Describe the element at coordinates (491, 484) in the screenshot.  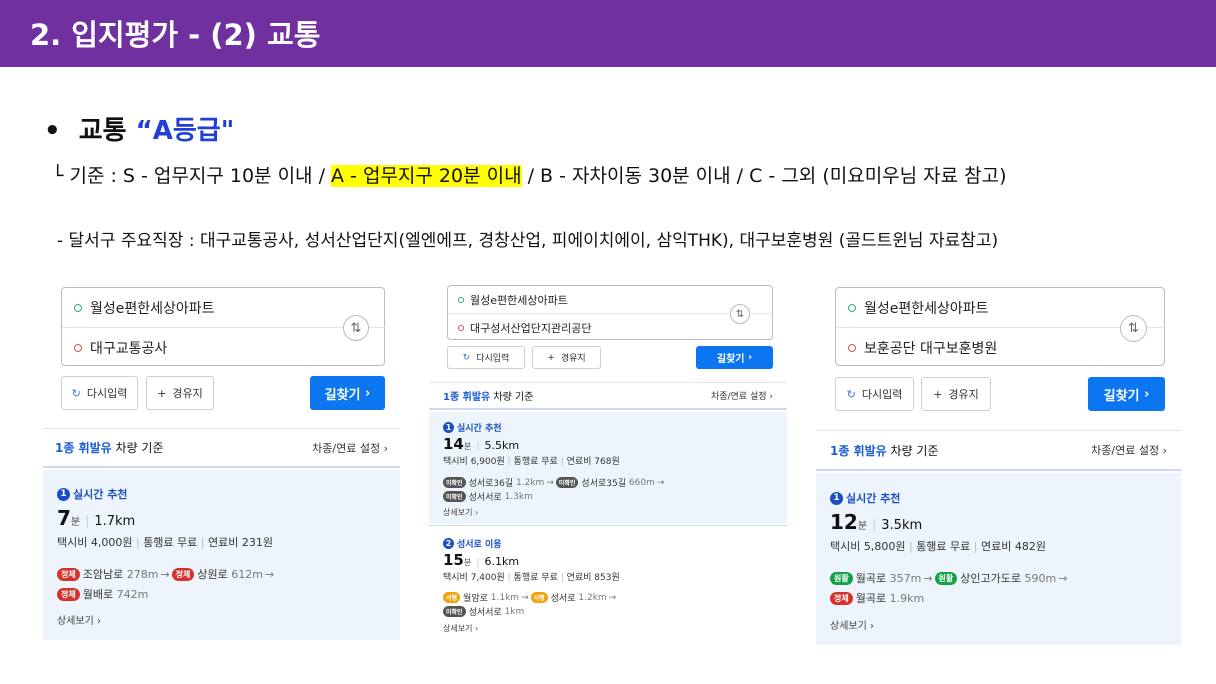
I see `road-name: 성서로36길` at that location.